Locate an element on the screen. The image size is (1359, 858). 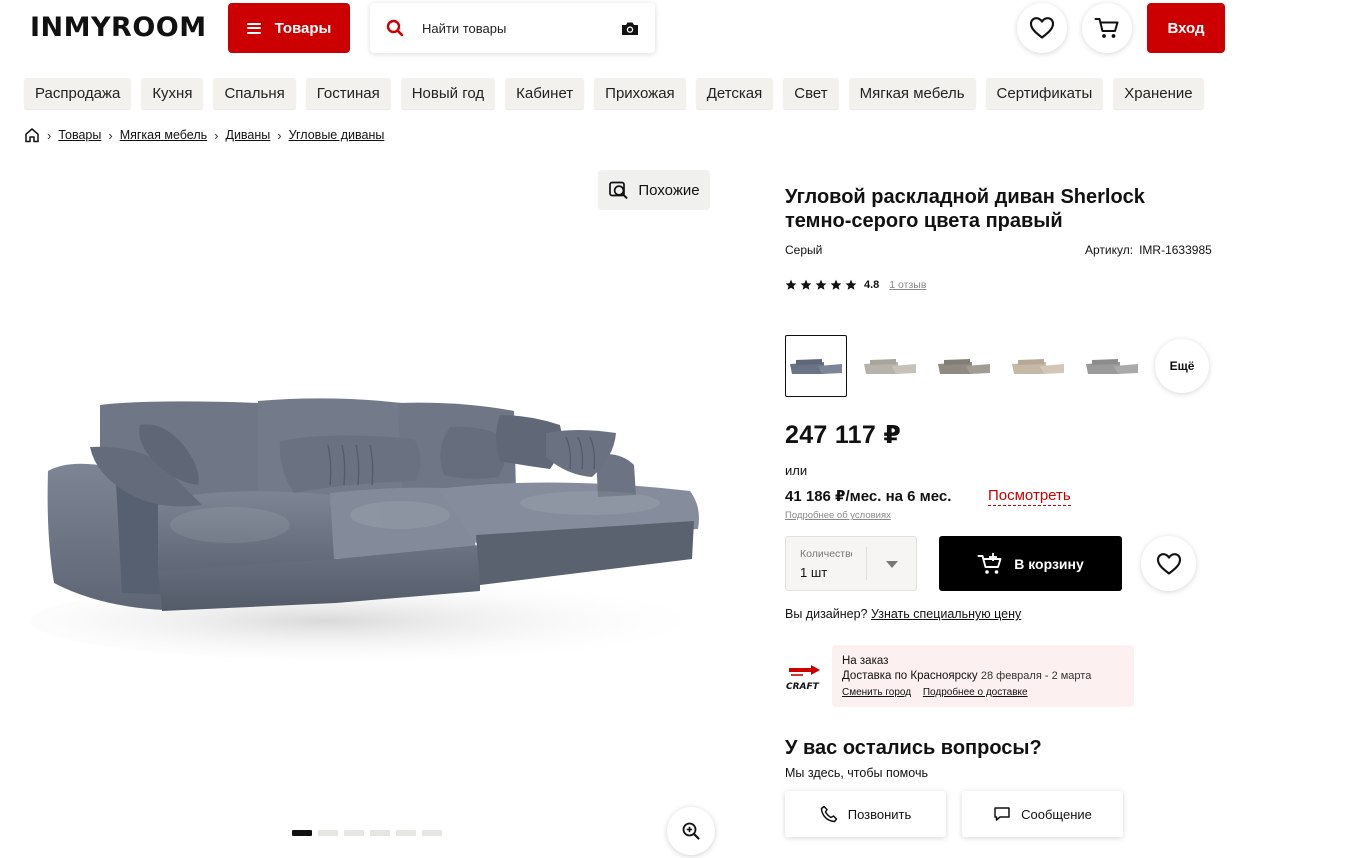
article-label: Артикул: is located at coordinates (1109, 250).